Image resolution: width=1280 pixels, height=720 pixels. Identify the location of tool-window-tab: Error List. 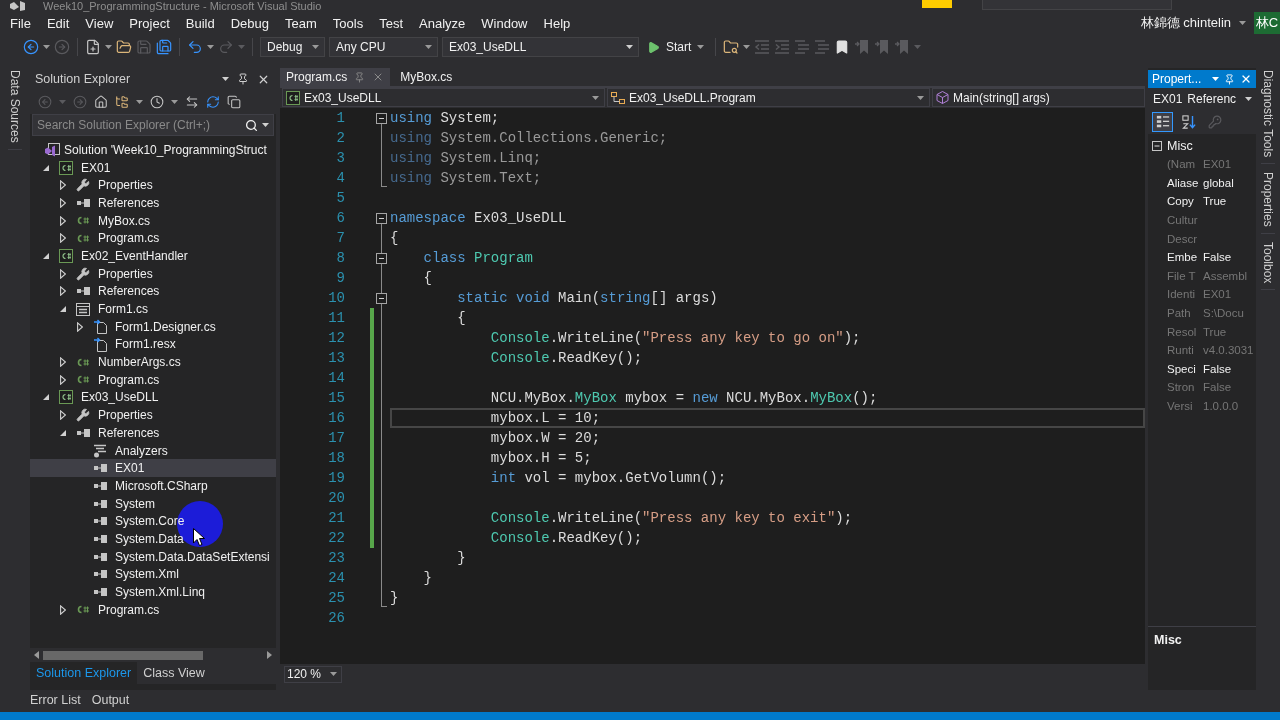
(55, 700).